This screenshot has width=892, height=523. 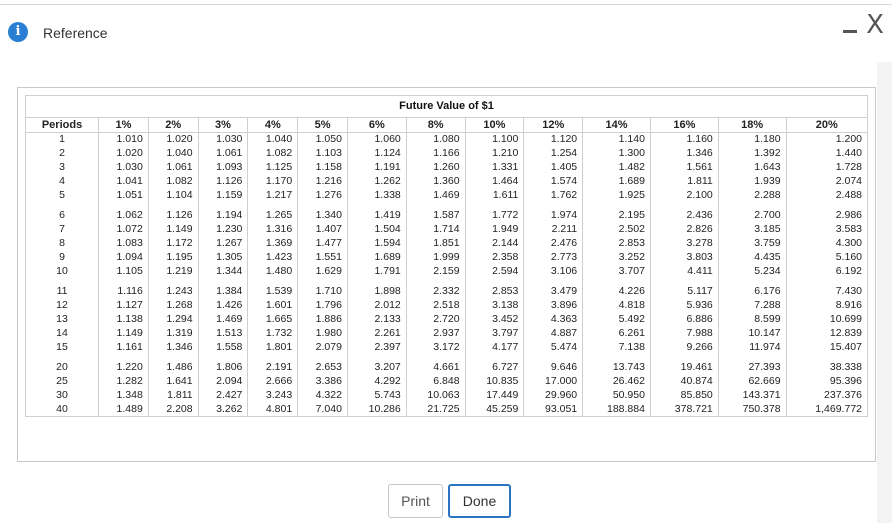 What do you see at coordinates (123, 271) in the screenshot?
I see `factor-cell: 1.105` at bounding box center [123, 271].